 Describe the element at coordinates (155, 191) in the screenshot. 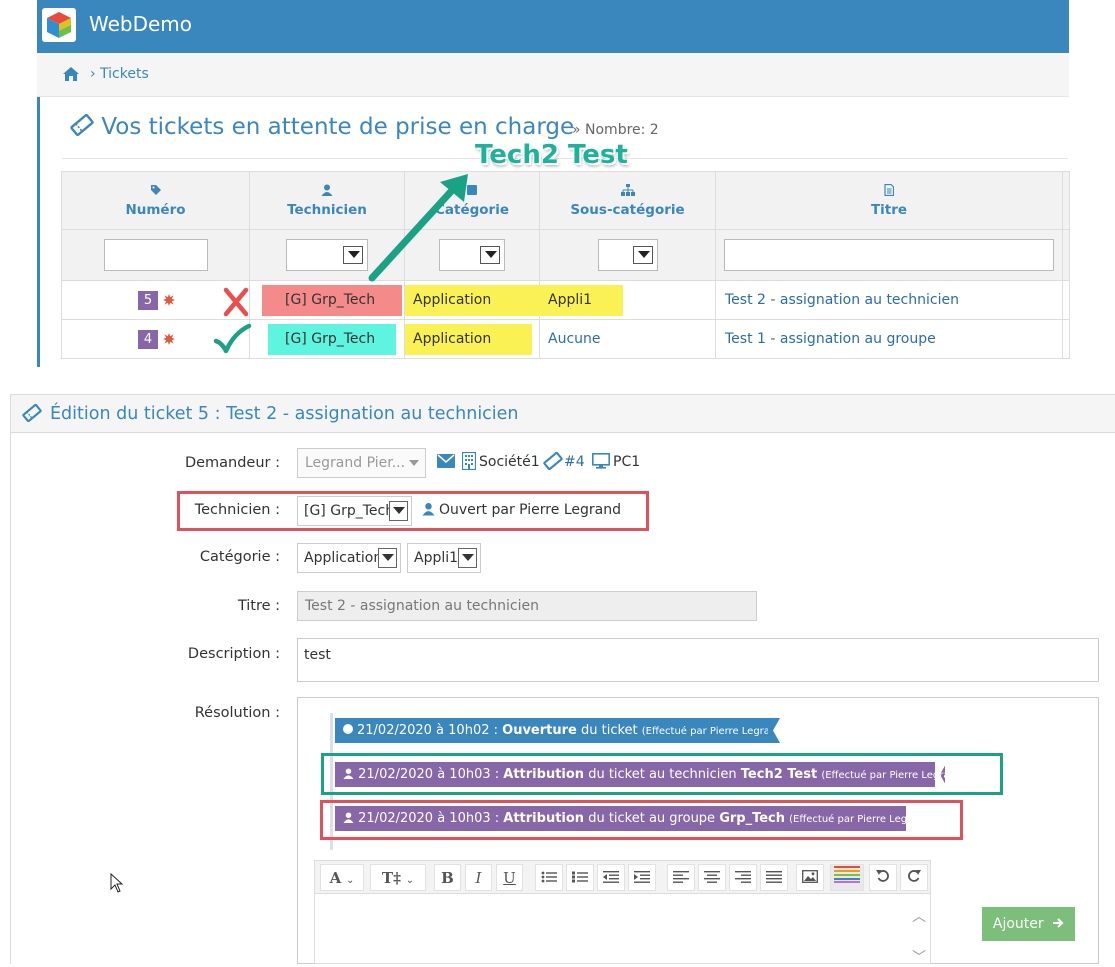

I see `tag-icon` at that location.